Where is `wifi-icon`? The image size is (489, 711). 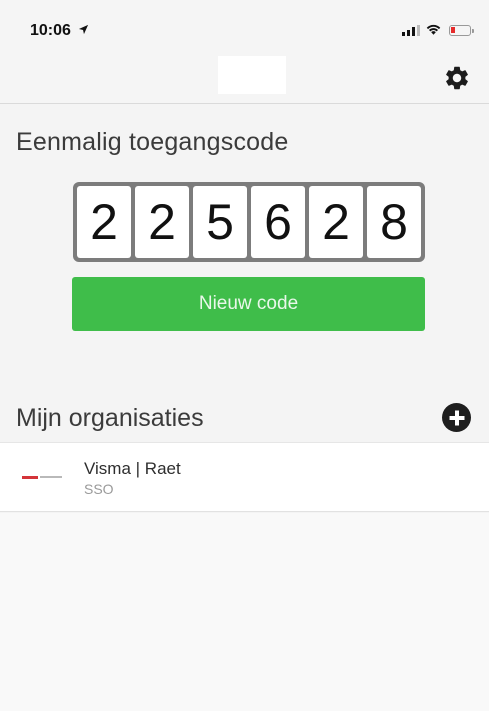 wifi-icon is located at coordinates (433, 29).